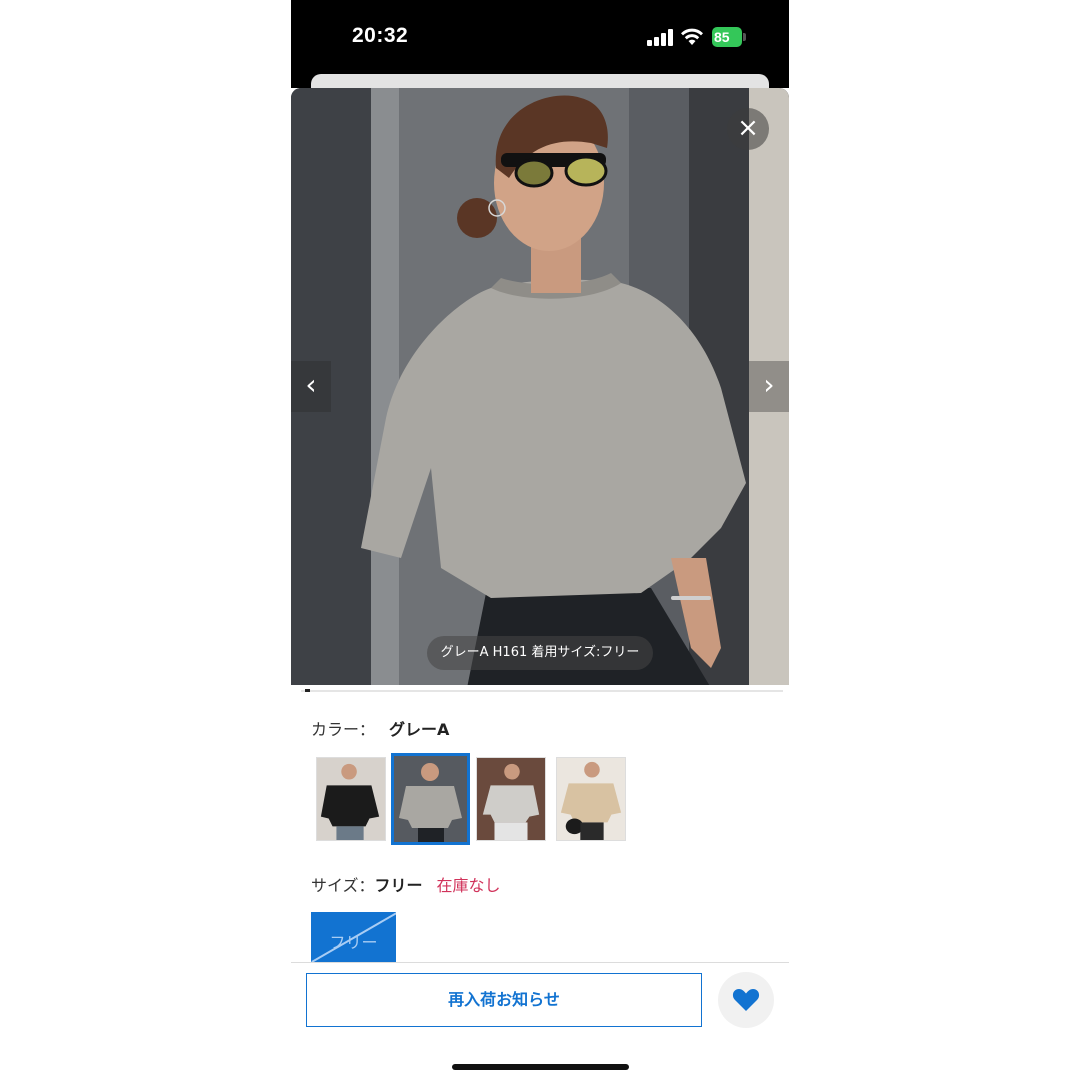 The height and width of the screenshot is (1080, 1080). What do you see at coordinates (769, 386) in the screenshot?
I see `next-image-button: ›` at bounding box center [769, 386].